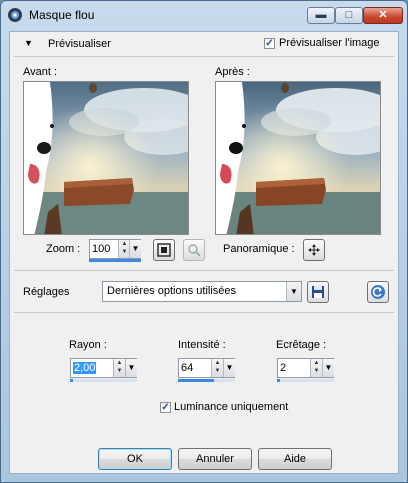  I want to click on zoom-slider-fill, so click(115, 260).